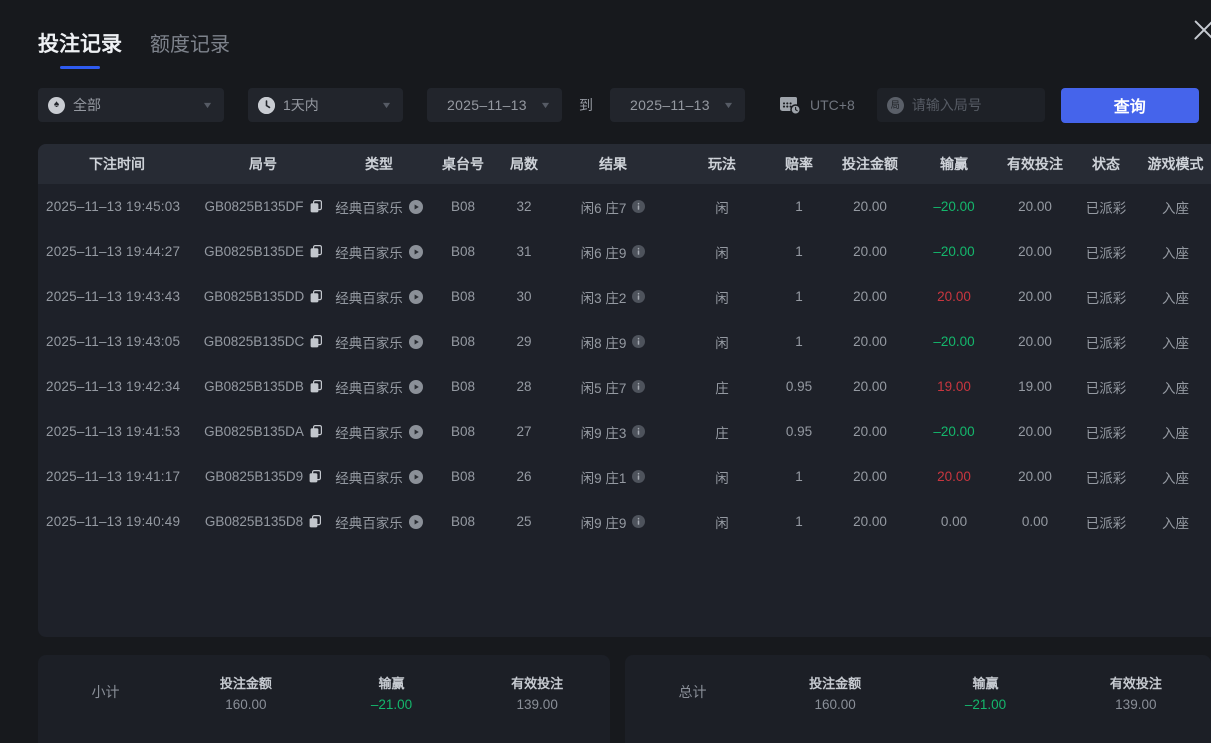 The image size is (1211, 743). Describe the element at coordinates (537, 683) in the screenshot. I see `stat-label: 有效投注` at that location.